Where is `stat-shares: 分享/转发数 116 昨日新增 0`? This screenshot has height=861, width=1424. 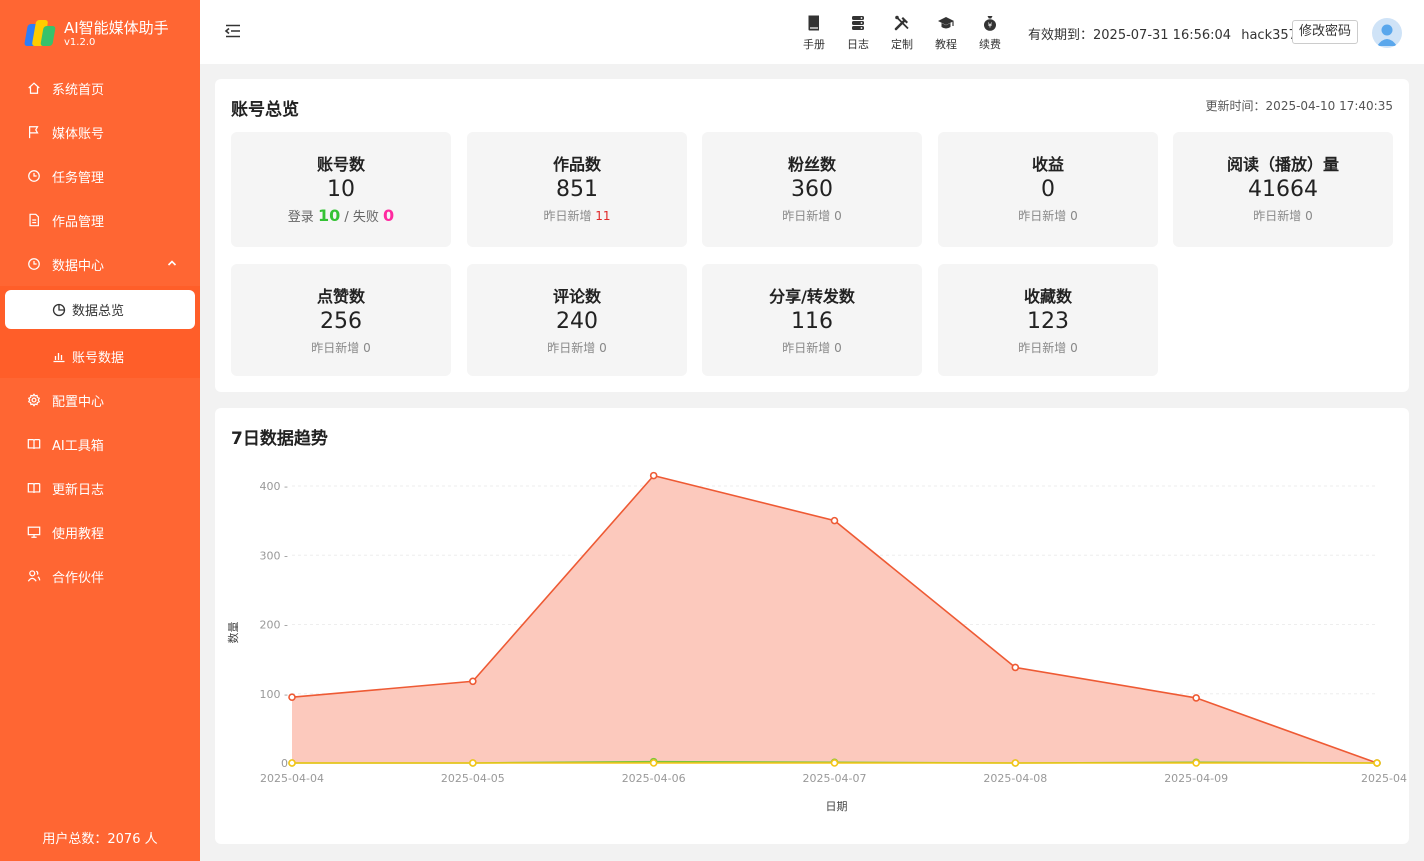
stat-shares: 分享/转发数 116 昨日新增 0 is located at coordinates (812, 320).